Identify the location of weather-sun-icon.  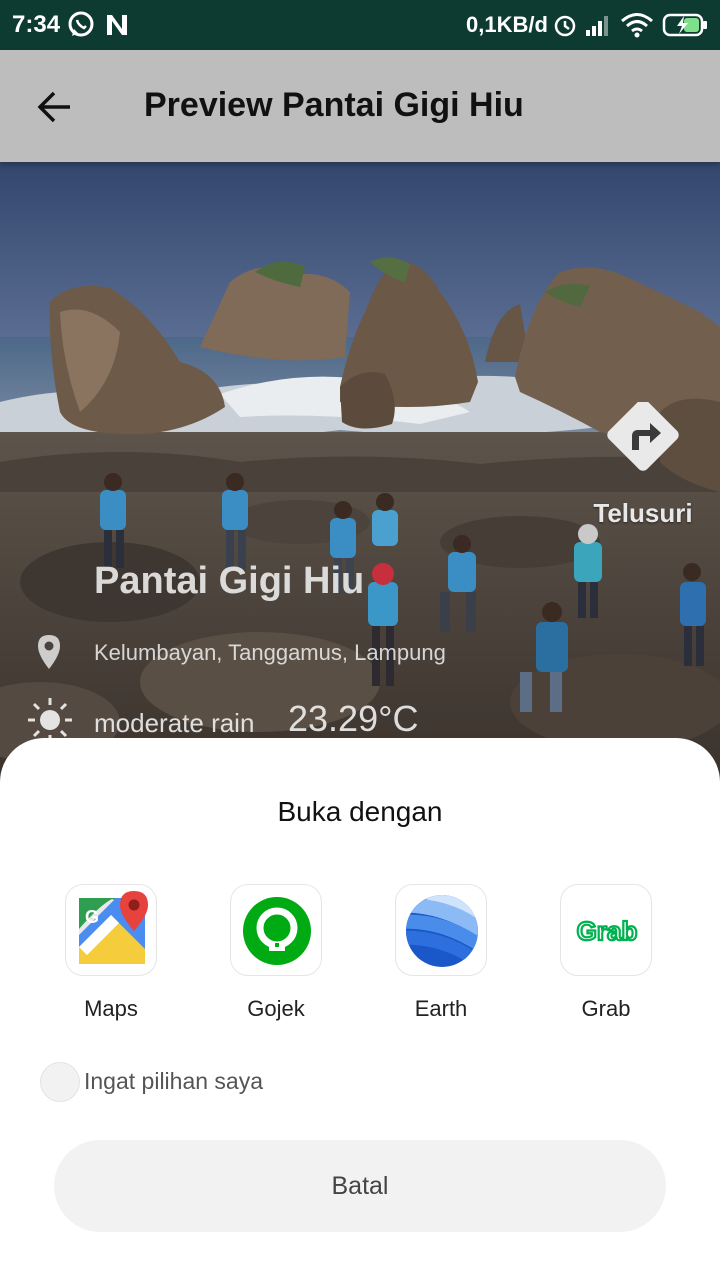
(50, 720).